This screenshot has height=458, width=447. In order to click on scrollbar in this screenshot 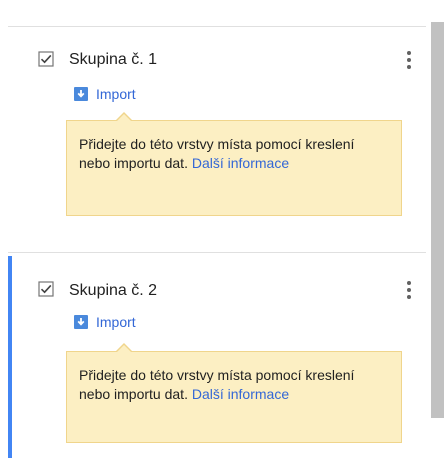, I will do `click(437, 220)`.